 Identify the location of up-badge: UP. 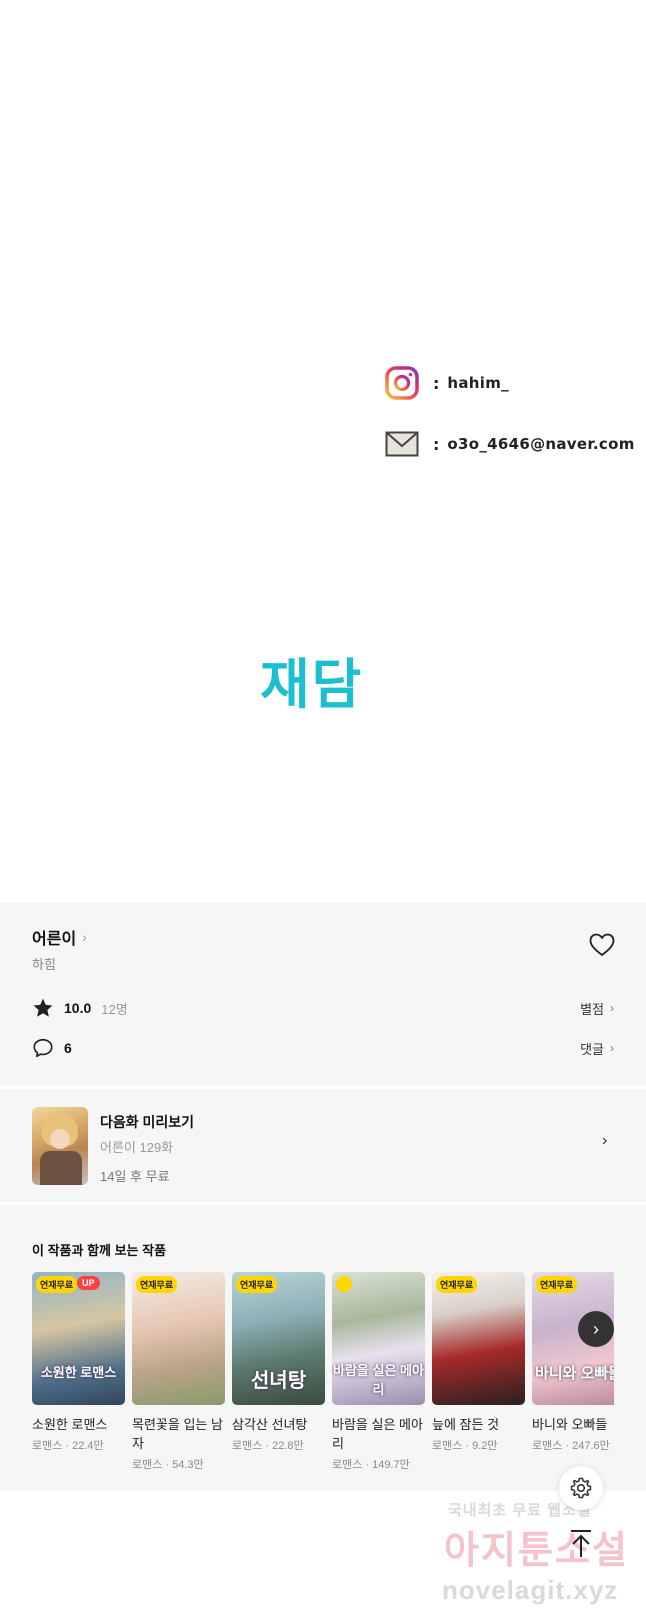
(88, 1283).